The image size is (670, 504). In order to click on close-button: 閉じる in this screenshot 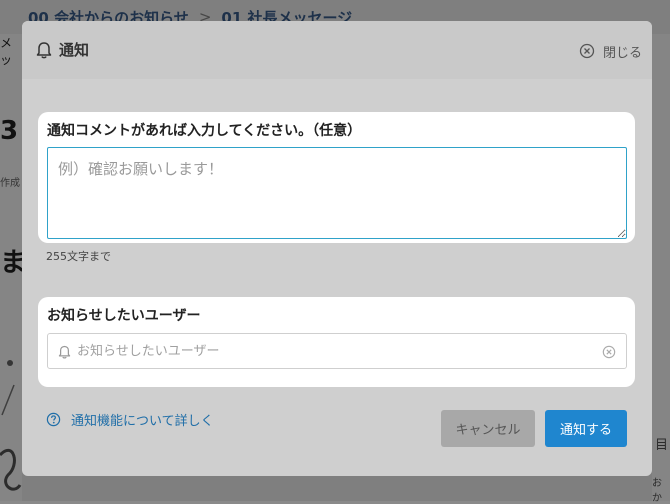, I will do `click(610, 51)`.